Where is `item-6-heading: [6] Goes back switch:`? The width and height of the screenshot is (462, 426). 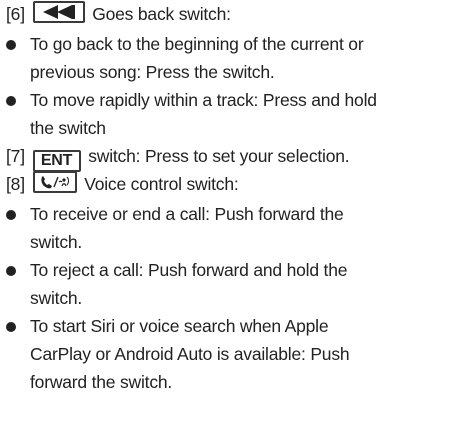 item-6-heading: [6] Goes back switch: is located at coordinates (118, 14).